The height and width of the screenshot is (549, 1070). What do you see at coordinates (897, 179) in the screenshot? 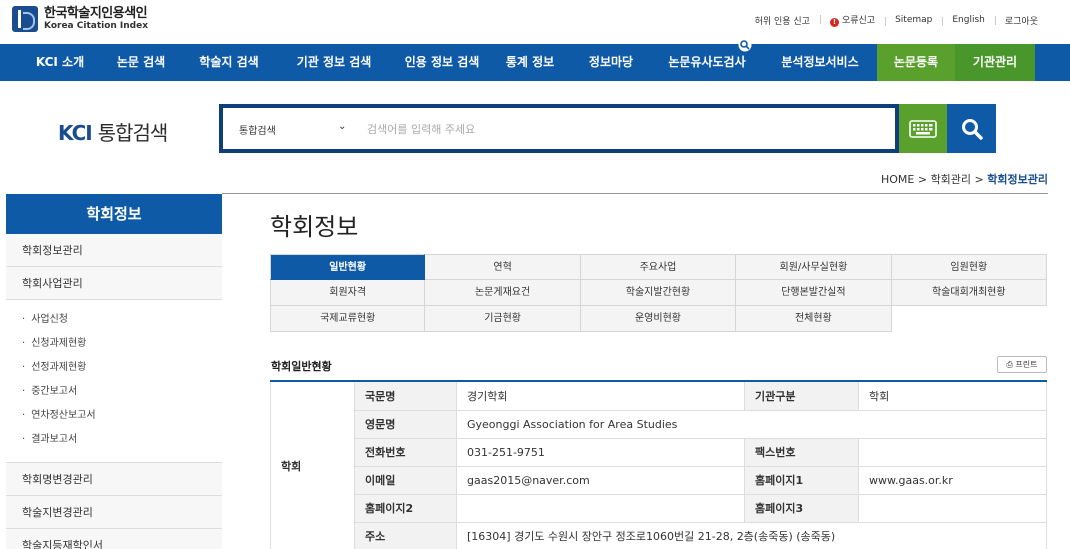
I see `breadcrumb-home: HOME` at bounding box center [897, 179].